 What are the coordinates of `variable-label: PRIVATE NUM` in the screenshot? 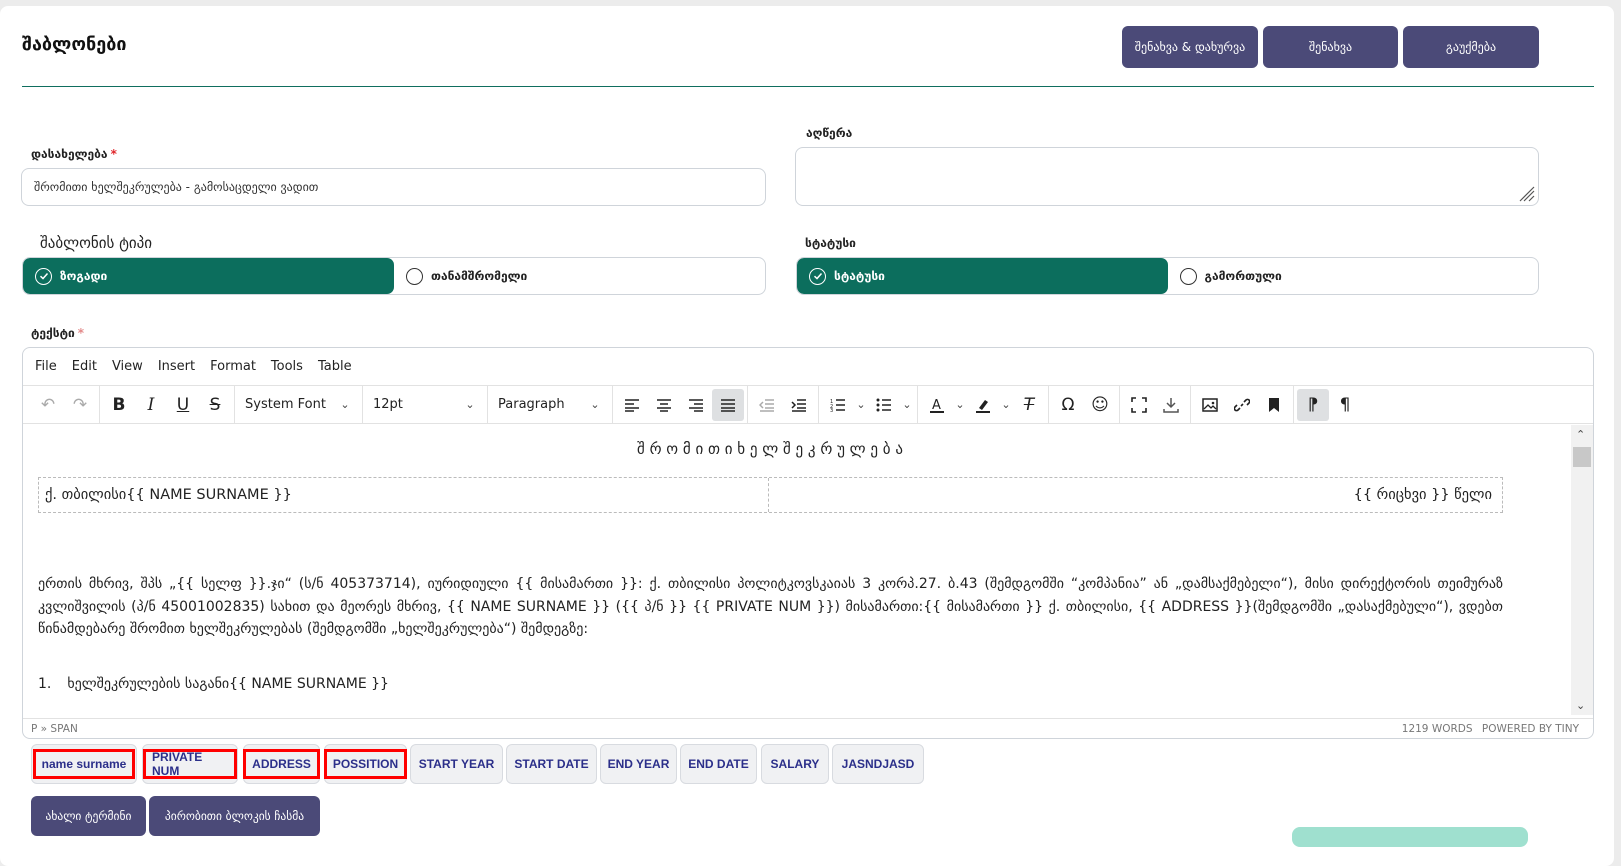 It's located at (190, 764).